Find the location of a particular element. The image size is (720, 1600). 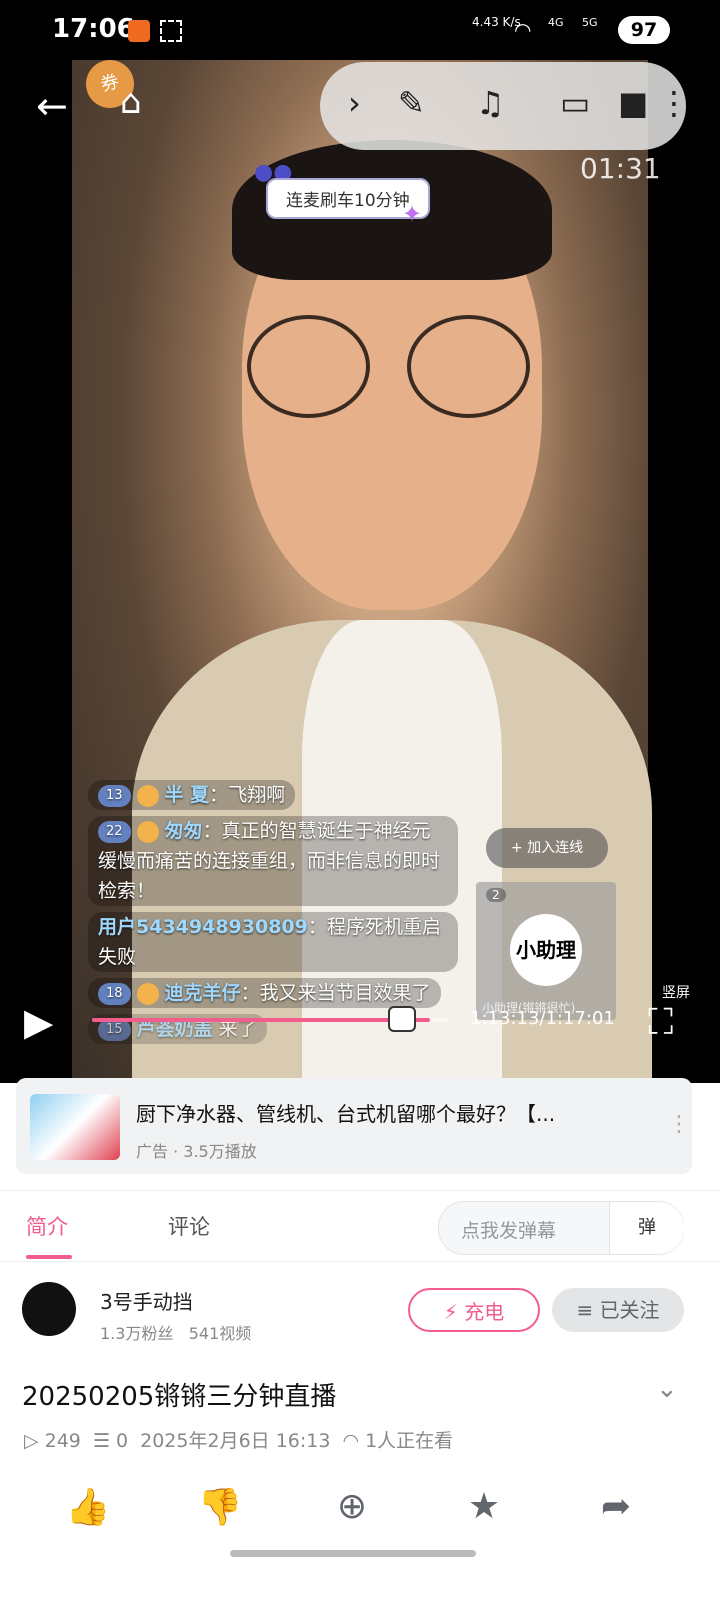

glasses-right is located at coordinates (468, 366).